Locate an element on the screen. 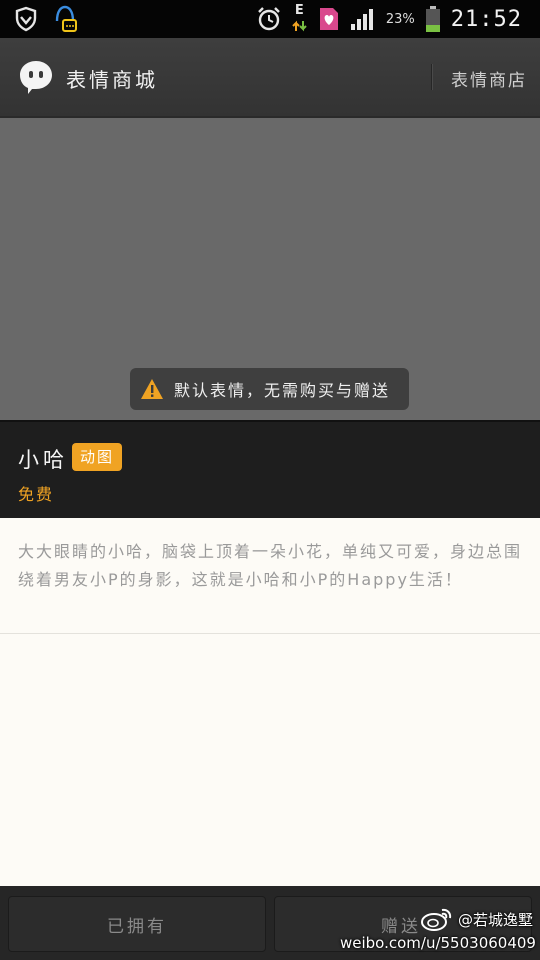  sim-card-icon is located at coordinates (328, 19).